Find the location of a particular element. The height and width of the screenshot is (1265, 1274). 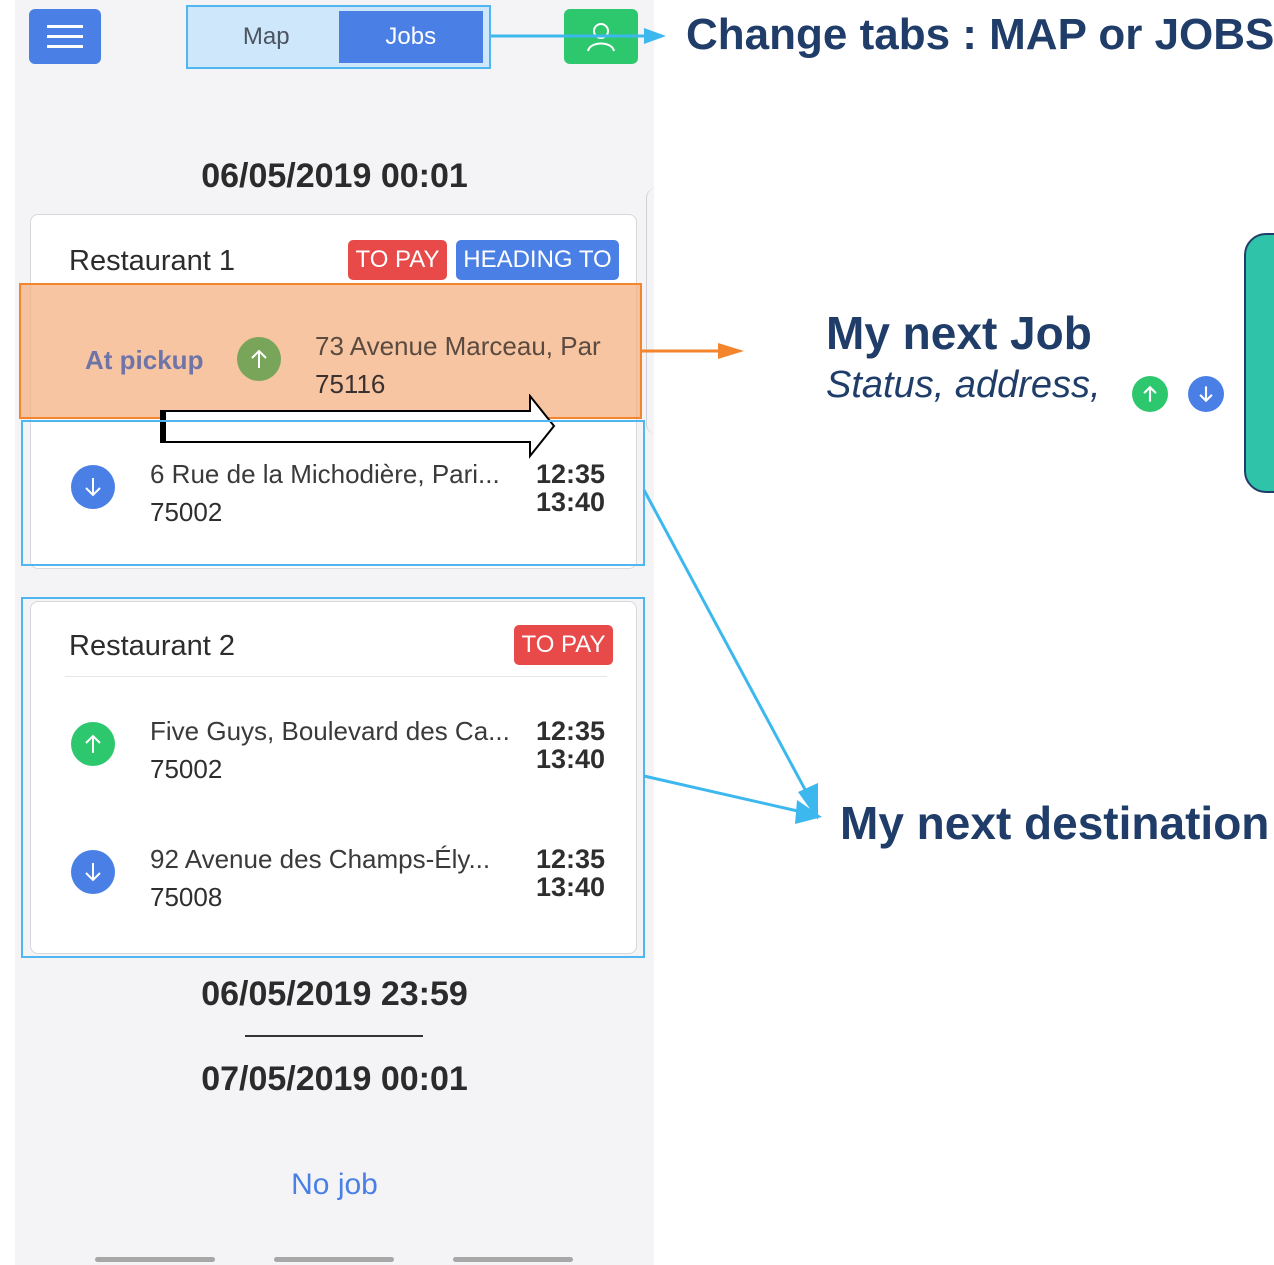

annotation-next-job-sub: Status, address, is located at coordinates (963, 385).